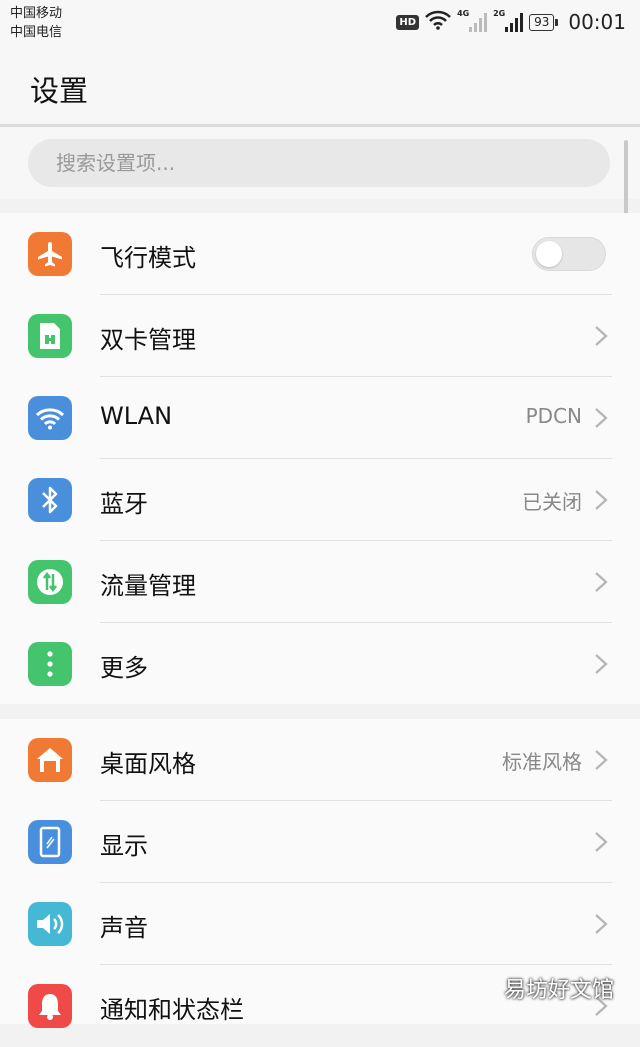  What do you see at coordinates (499, 13) in the screenshot?
I see `network-2g-label: 2G` at bounding box center [499, 13].